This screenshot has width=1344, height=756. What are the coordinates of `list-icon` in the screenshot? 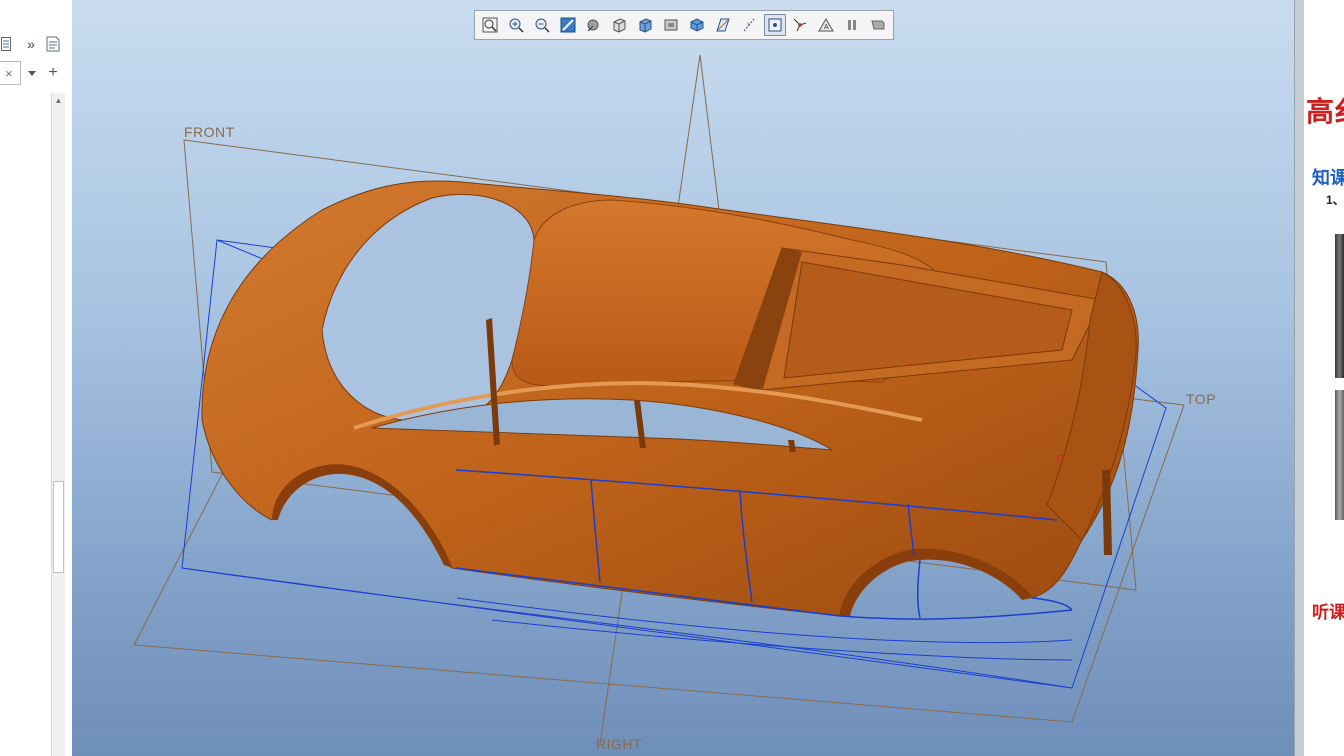 It's located at (6, 44).